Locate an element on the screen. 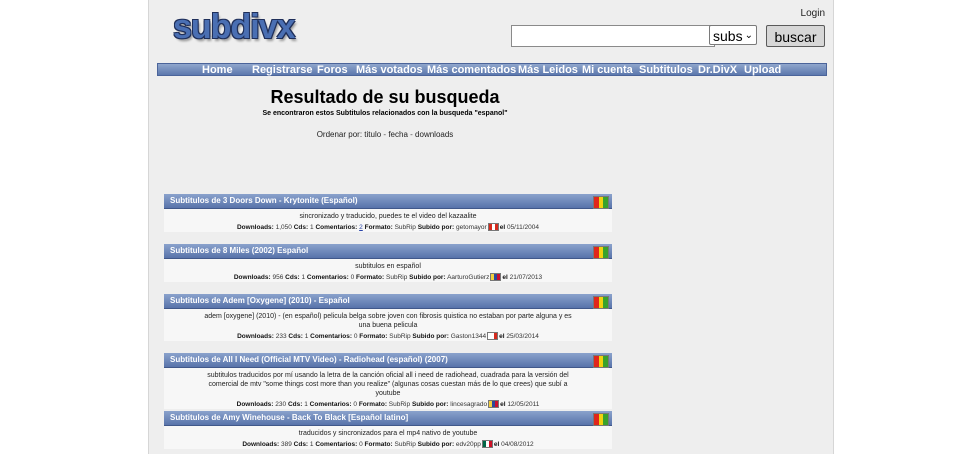 The height and width of the screenshot is (454, 980). uploader-link: Gaston1344 is located at coordinates (468, 336).